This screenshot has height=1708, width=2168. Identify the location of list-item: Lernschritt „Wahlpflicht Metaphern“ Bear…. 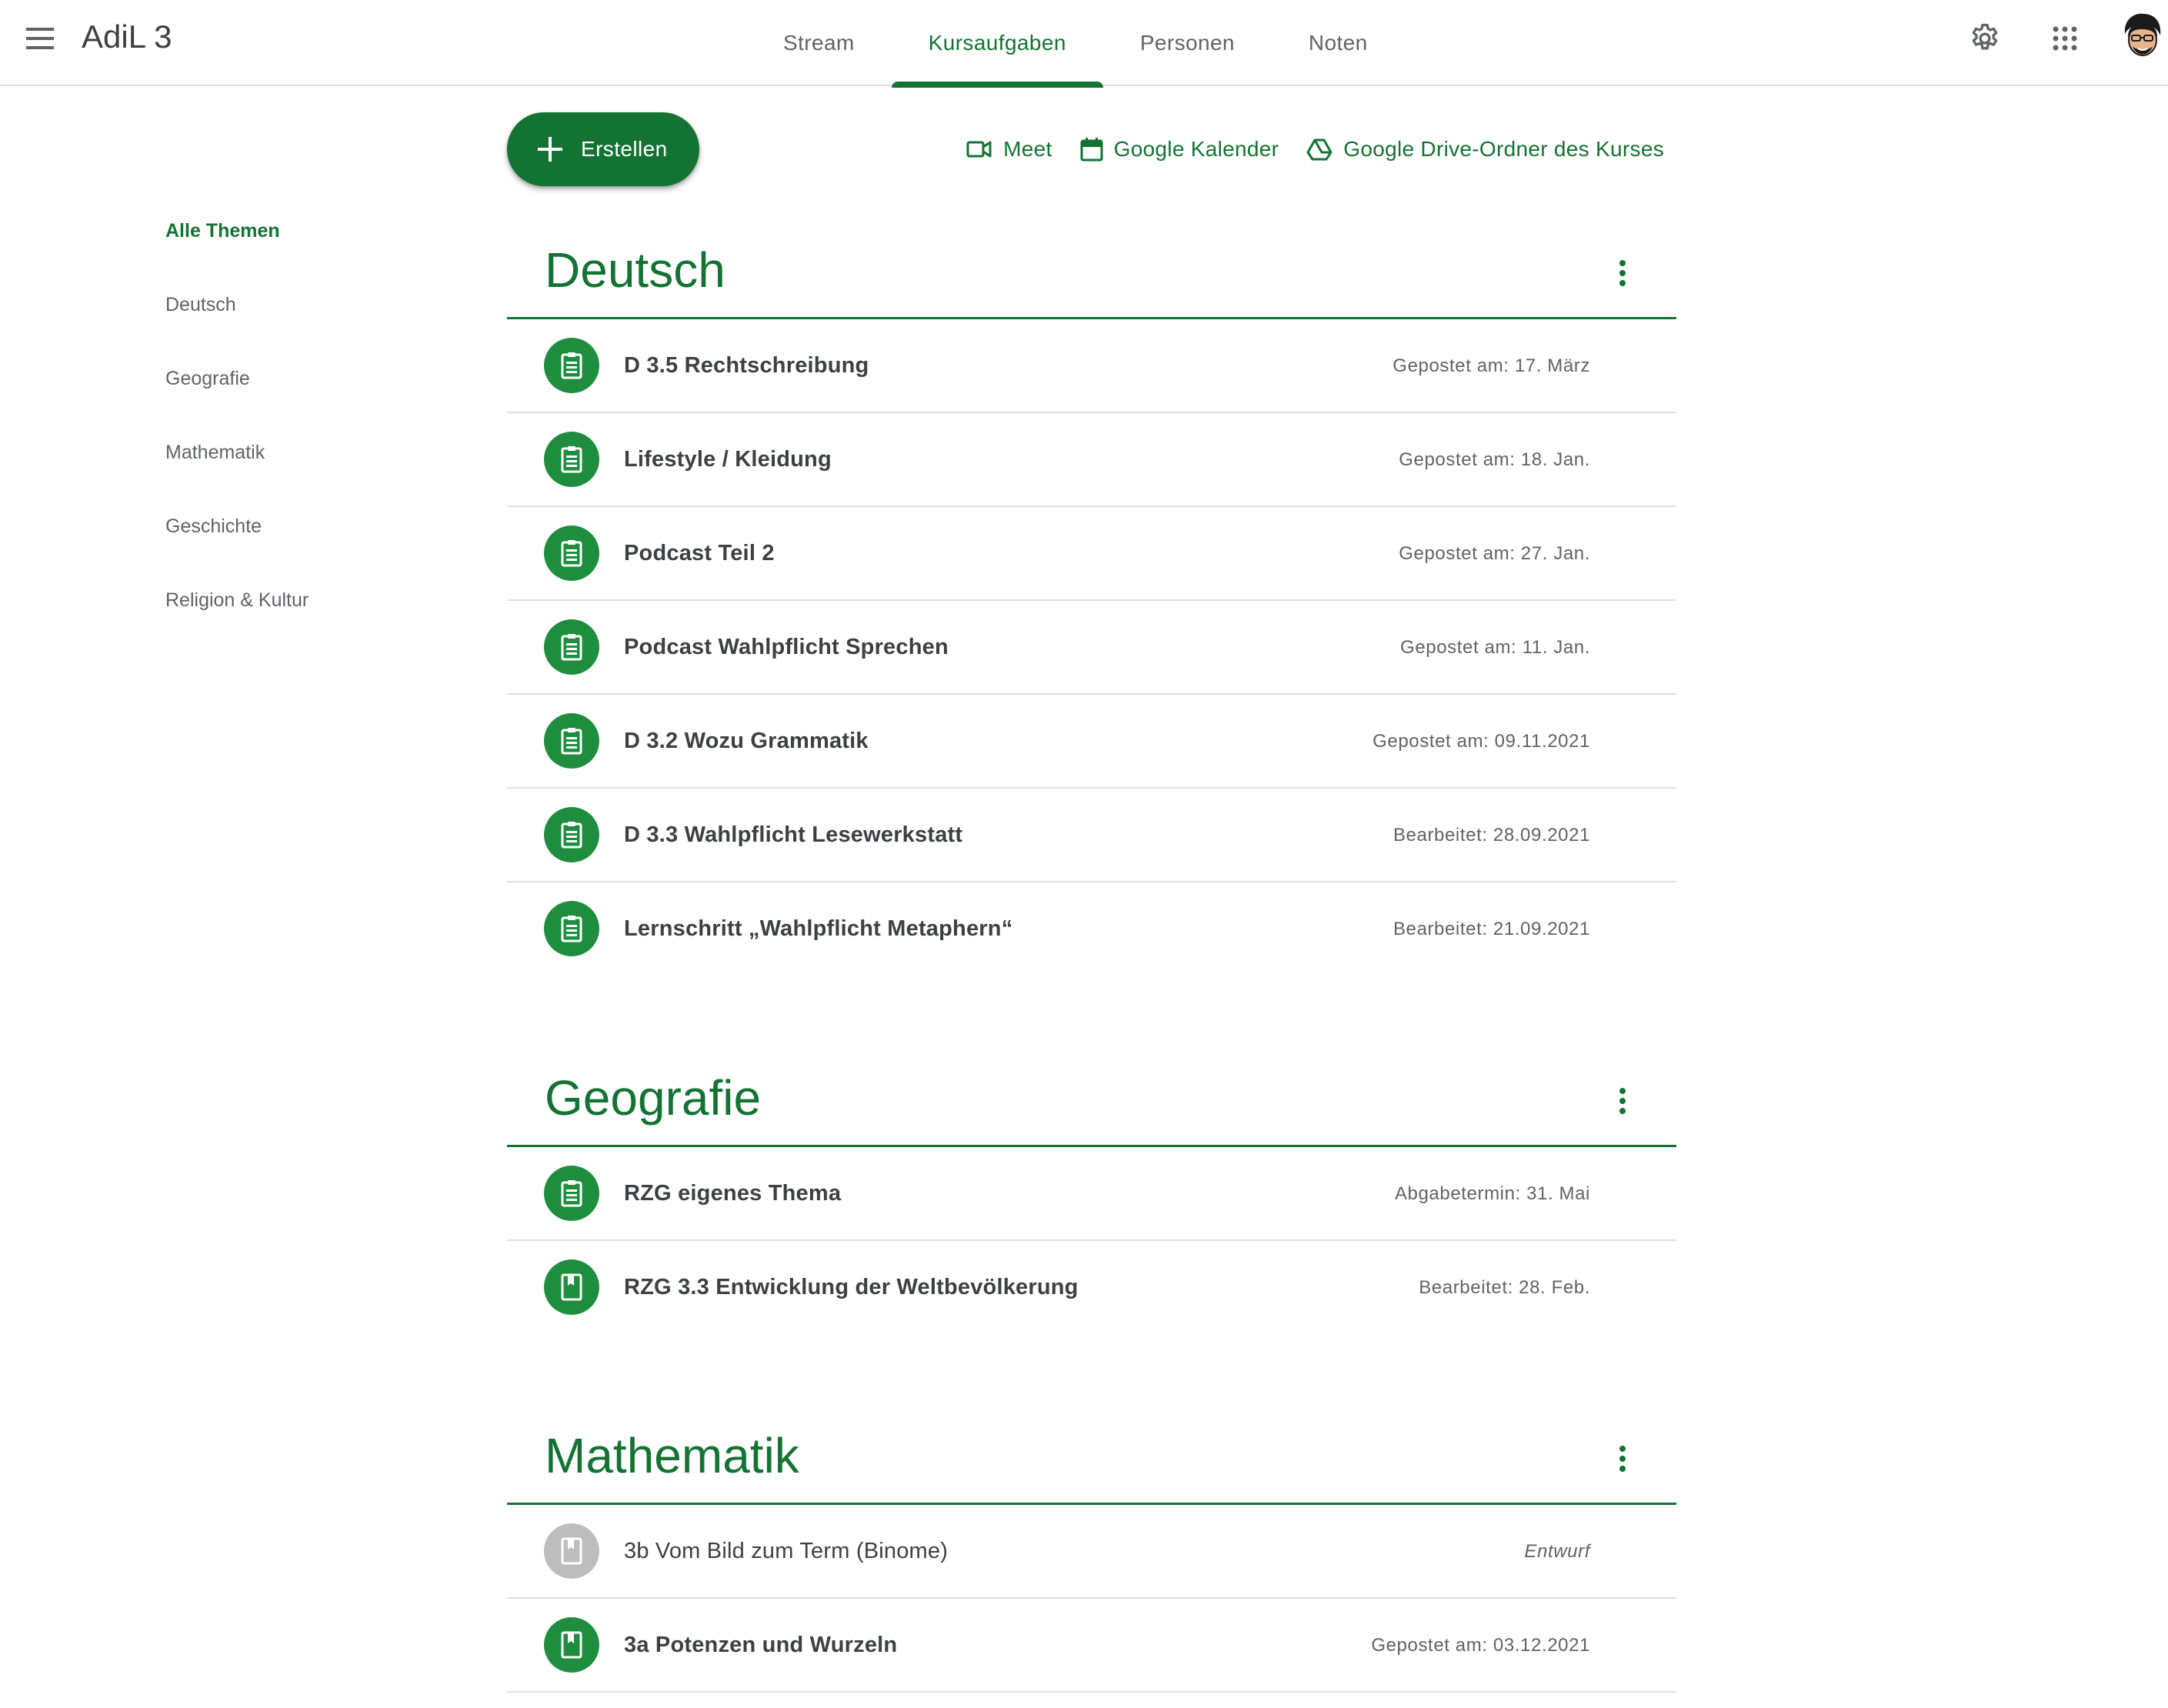
(1091, 929).